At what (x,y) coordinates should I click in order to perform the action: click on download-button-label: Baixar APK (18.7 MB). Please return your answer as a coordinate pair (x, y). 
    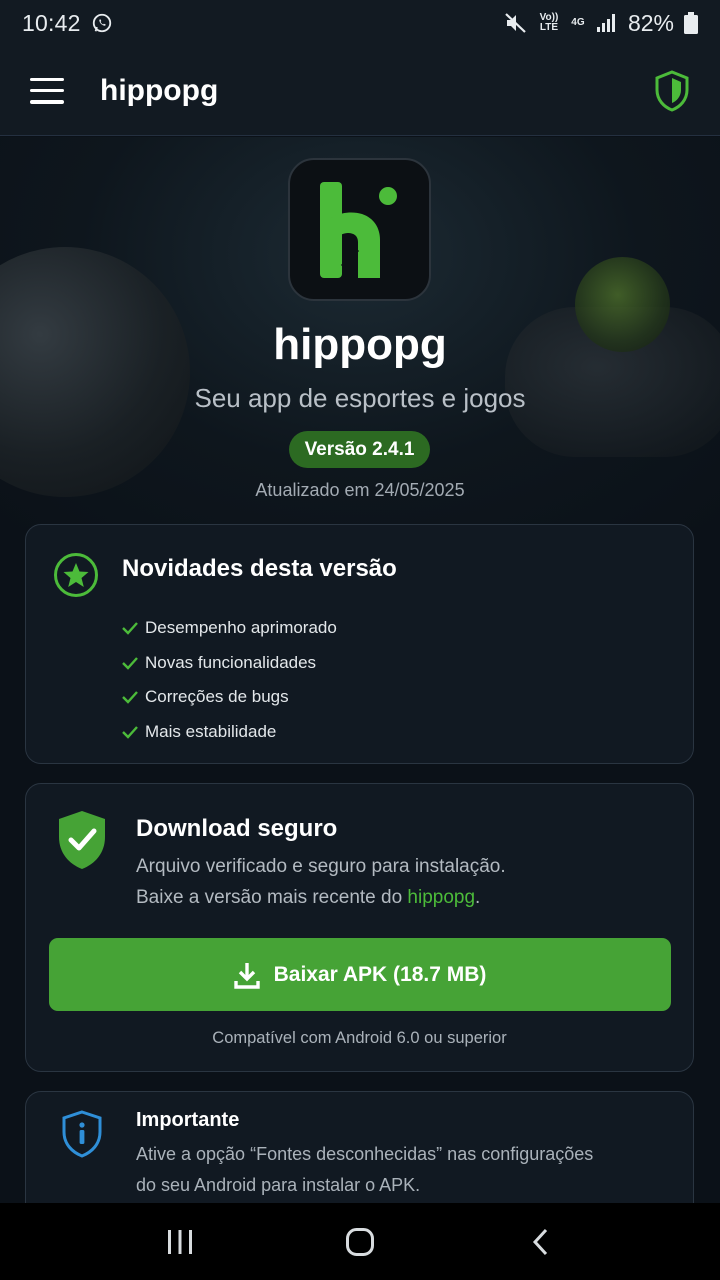
    Looking at the image, I should click on (380, 974).